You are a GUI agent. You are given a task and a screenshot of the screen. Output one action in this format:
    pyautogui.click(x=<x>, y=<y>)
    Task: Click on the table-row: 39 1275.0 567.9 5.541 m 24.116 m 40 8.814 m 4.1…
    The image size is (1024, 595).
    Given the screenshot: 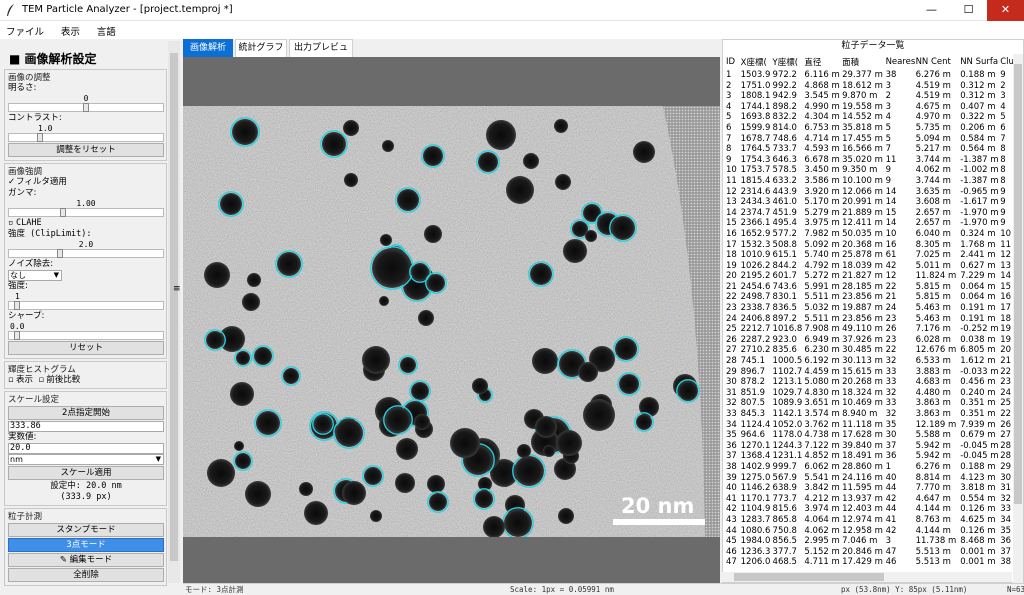 What is the action you would take?
    pyautogui.click(x=874, y=478)
    